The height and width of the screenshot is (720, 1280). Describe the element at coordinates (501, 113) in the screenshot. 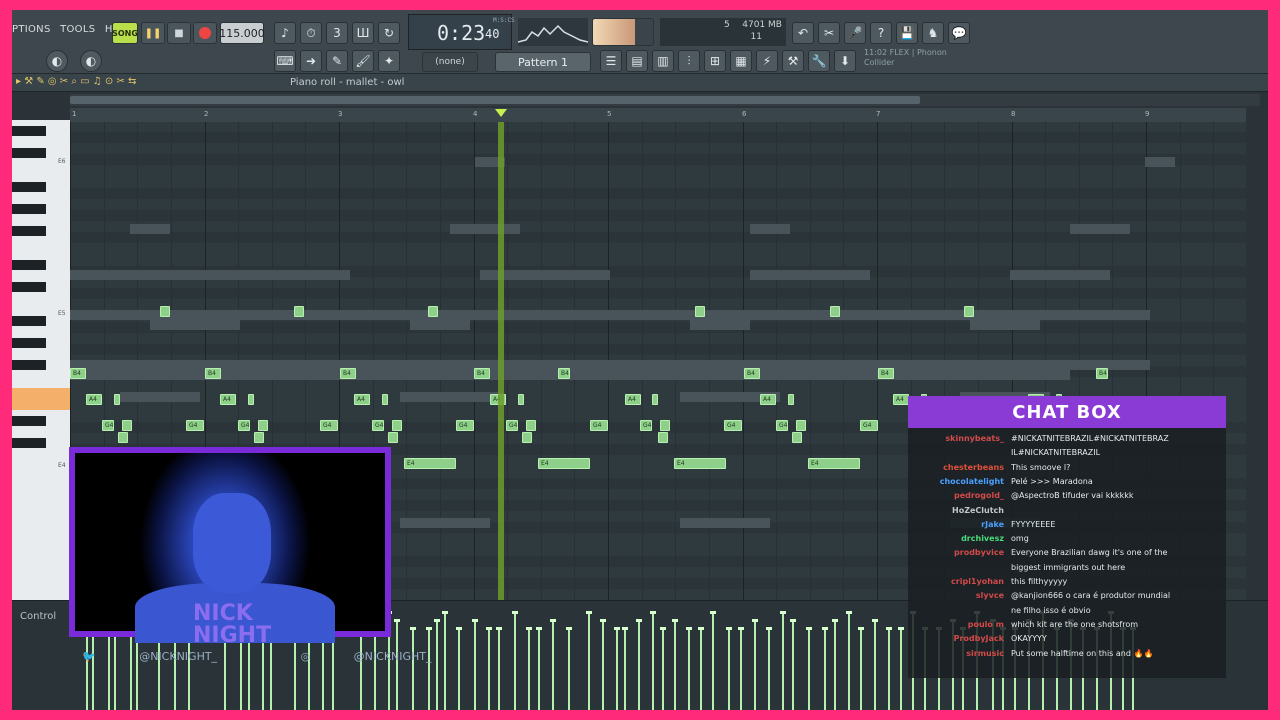

I see `playhead-marker-icon` at that location.